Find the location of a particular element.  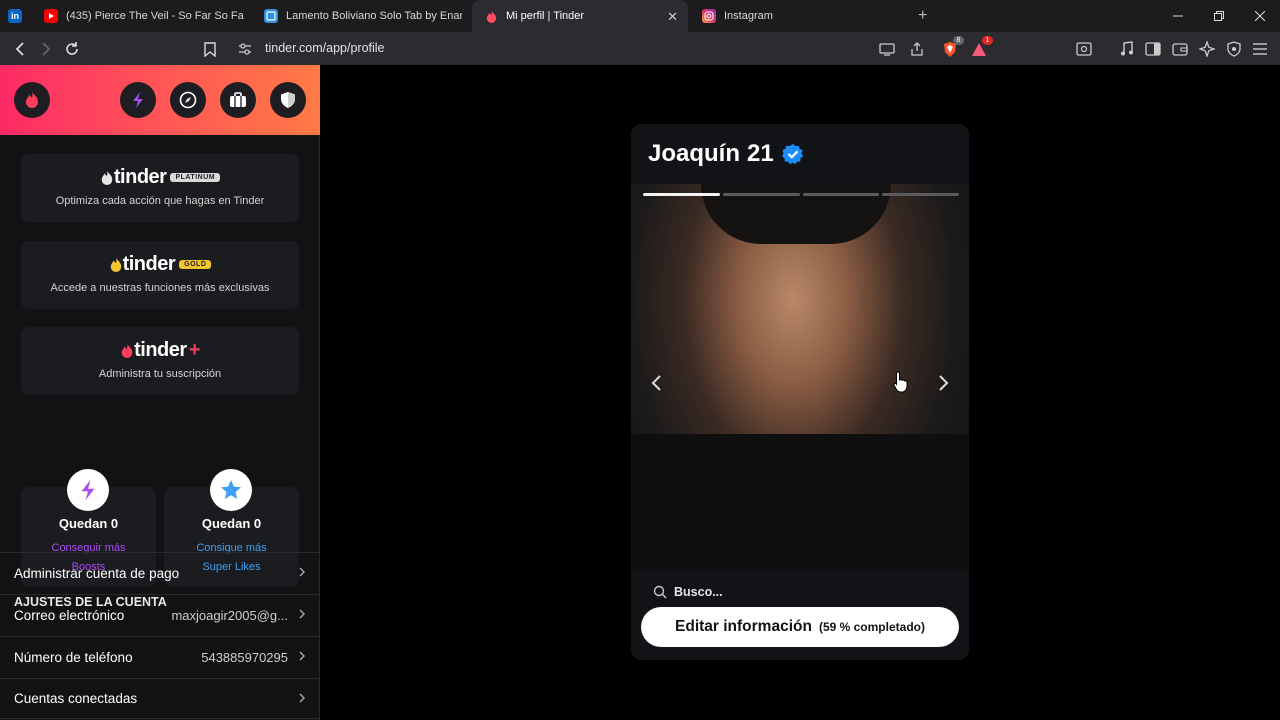

brave-rewards-icon: 1 is located at coordinates (981, 47).